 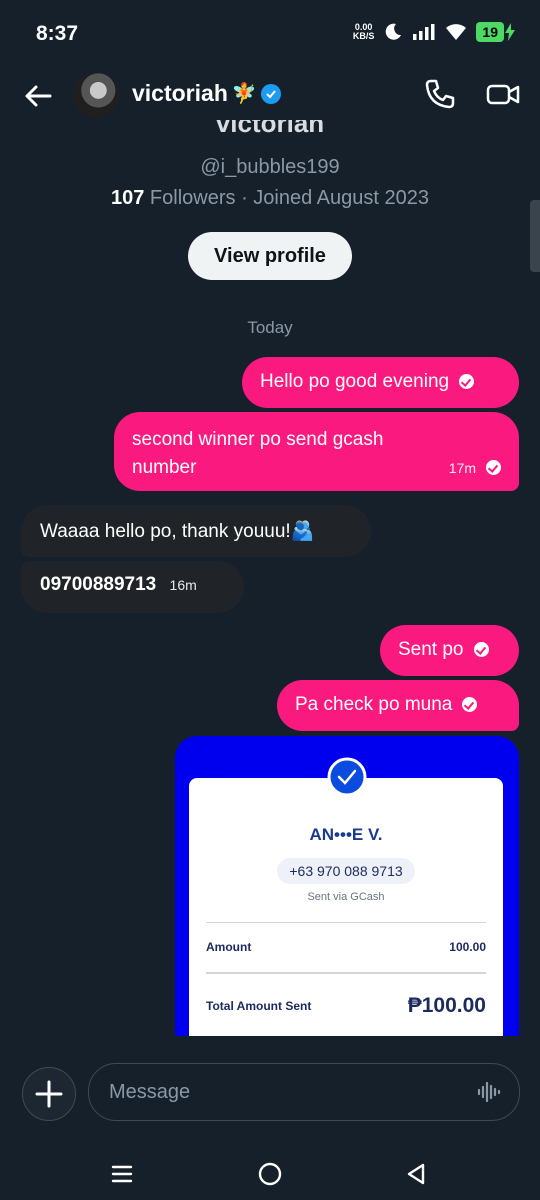 I want to click on message-input: Message, so click(x=304, y=1092).